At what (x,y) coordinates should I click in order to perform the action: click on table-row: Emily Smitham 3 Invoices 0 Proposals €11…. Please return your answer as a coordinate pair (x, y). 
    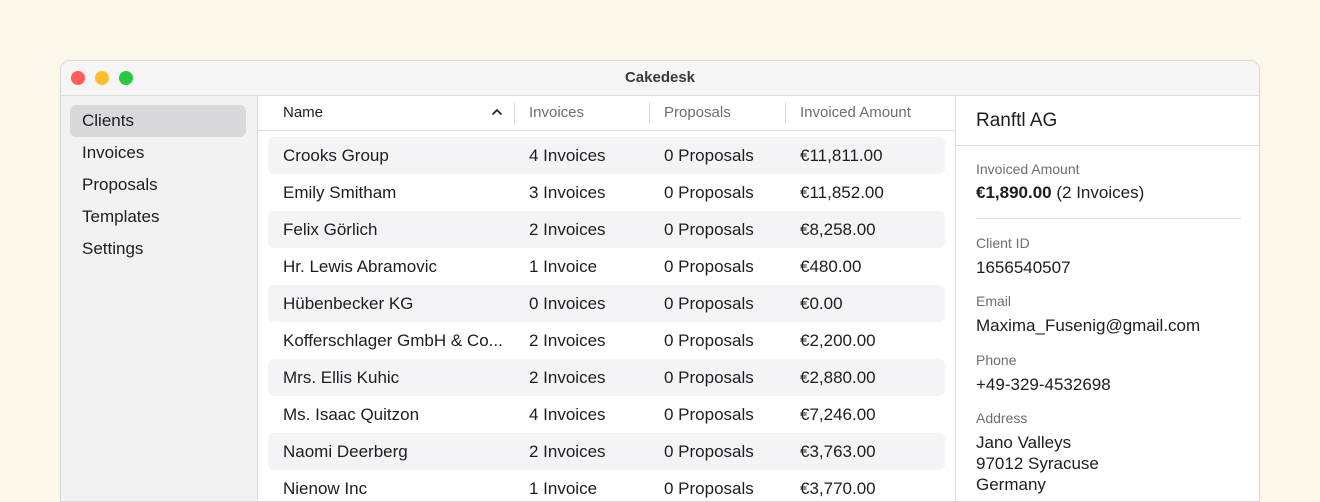
    Looking at the image, I should click on (606, 192).